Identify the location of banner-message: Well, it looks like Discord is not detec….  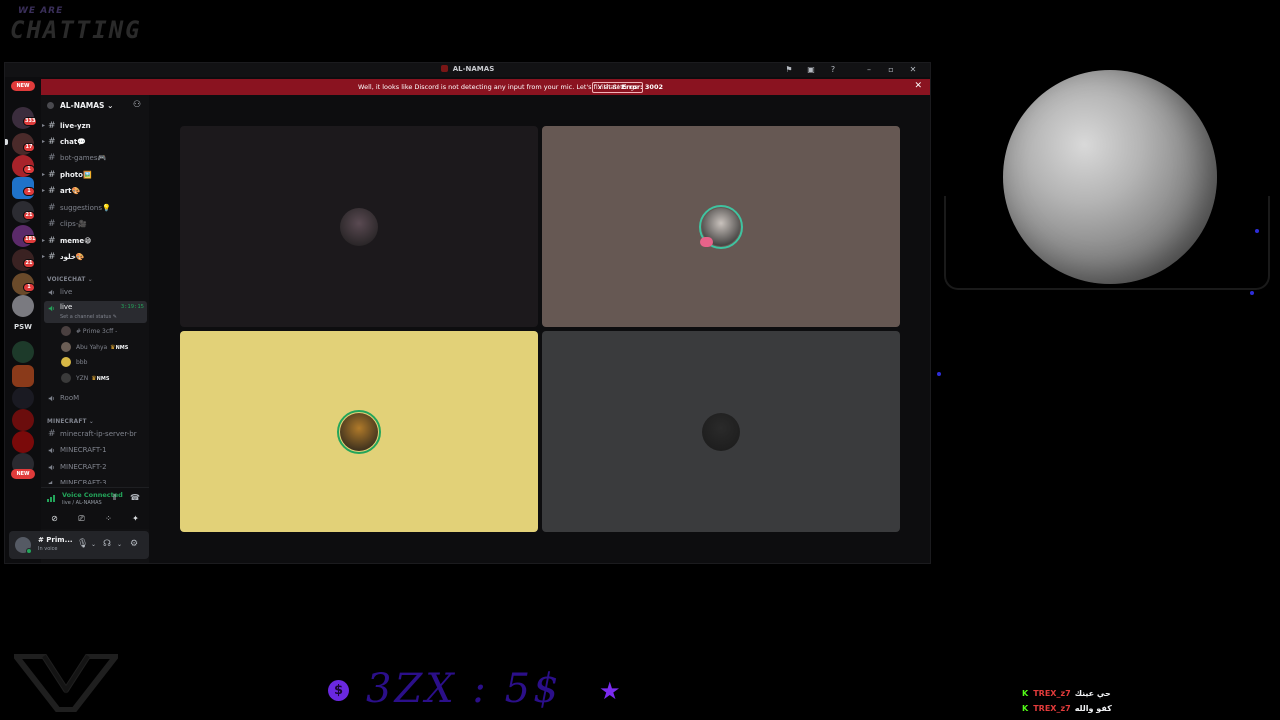
(352, 87).